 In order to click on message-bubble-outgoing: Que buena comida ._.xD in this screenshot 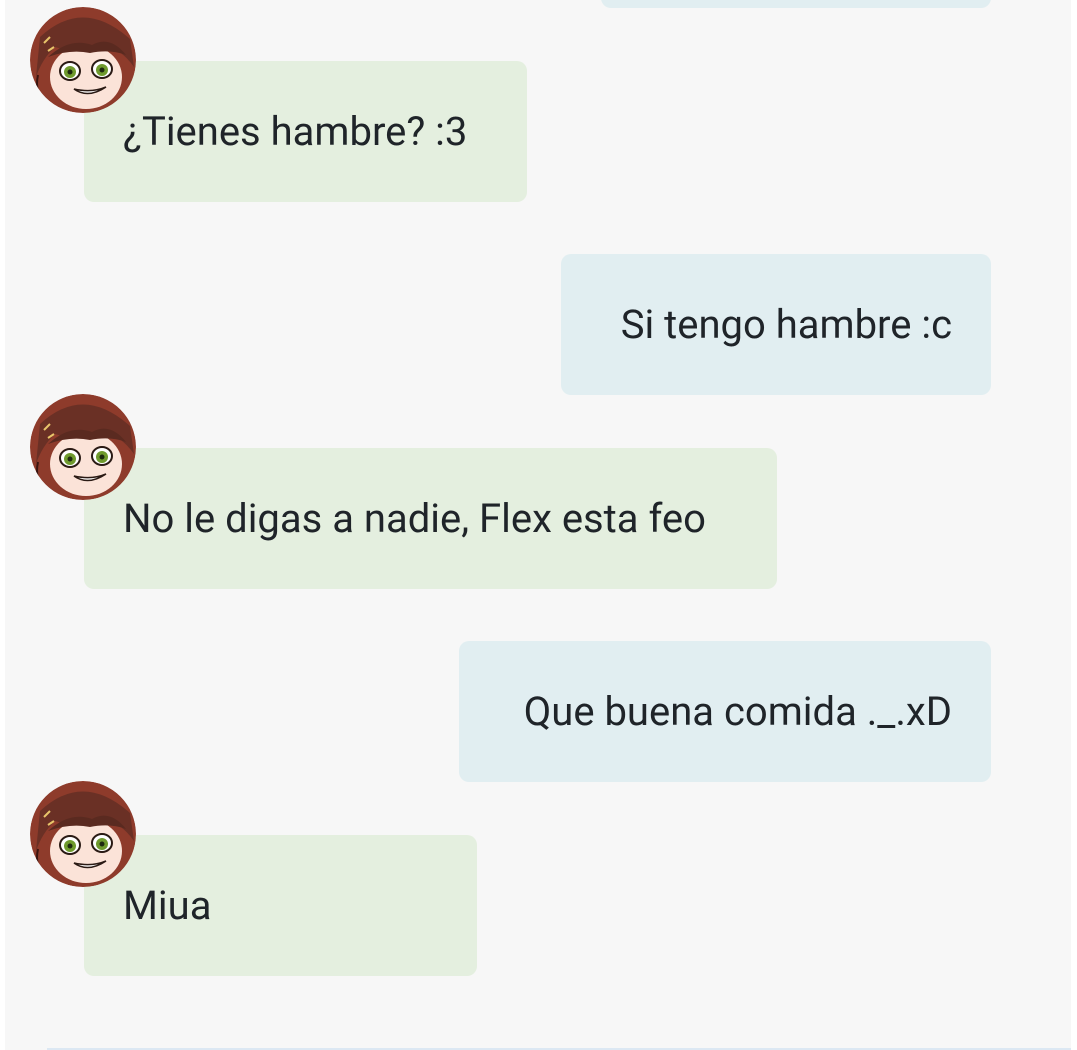, I will do `click(725, 711)`.